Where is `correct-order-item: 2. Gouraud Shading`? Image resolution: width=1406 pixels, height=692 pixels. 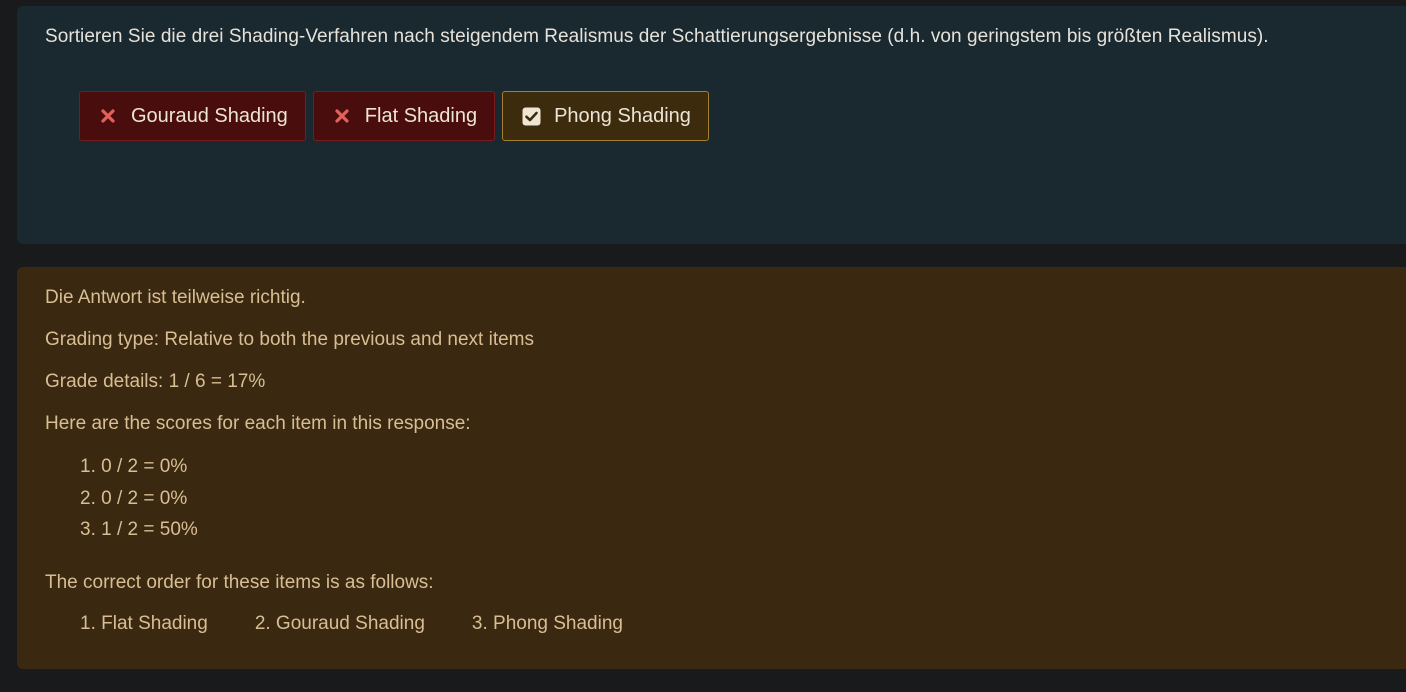 correct-order-item: 2. Gouraud Shading is located at coordinates (339, 623).